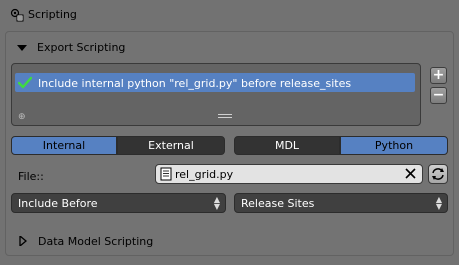  What do you see at coordinates (81, 47) in the screenshot?
I see `export-scripting-title: Export Scripting` at bounding box center [81, 47].